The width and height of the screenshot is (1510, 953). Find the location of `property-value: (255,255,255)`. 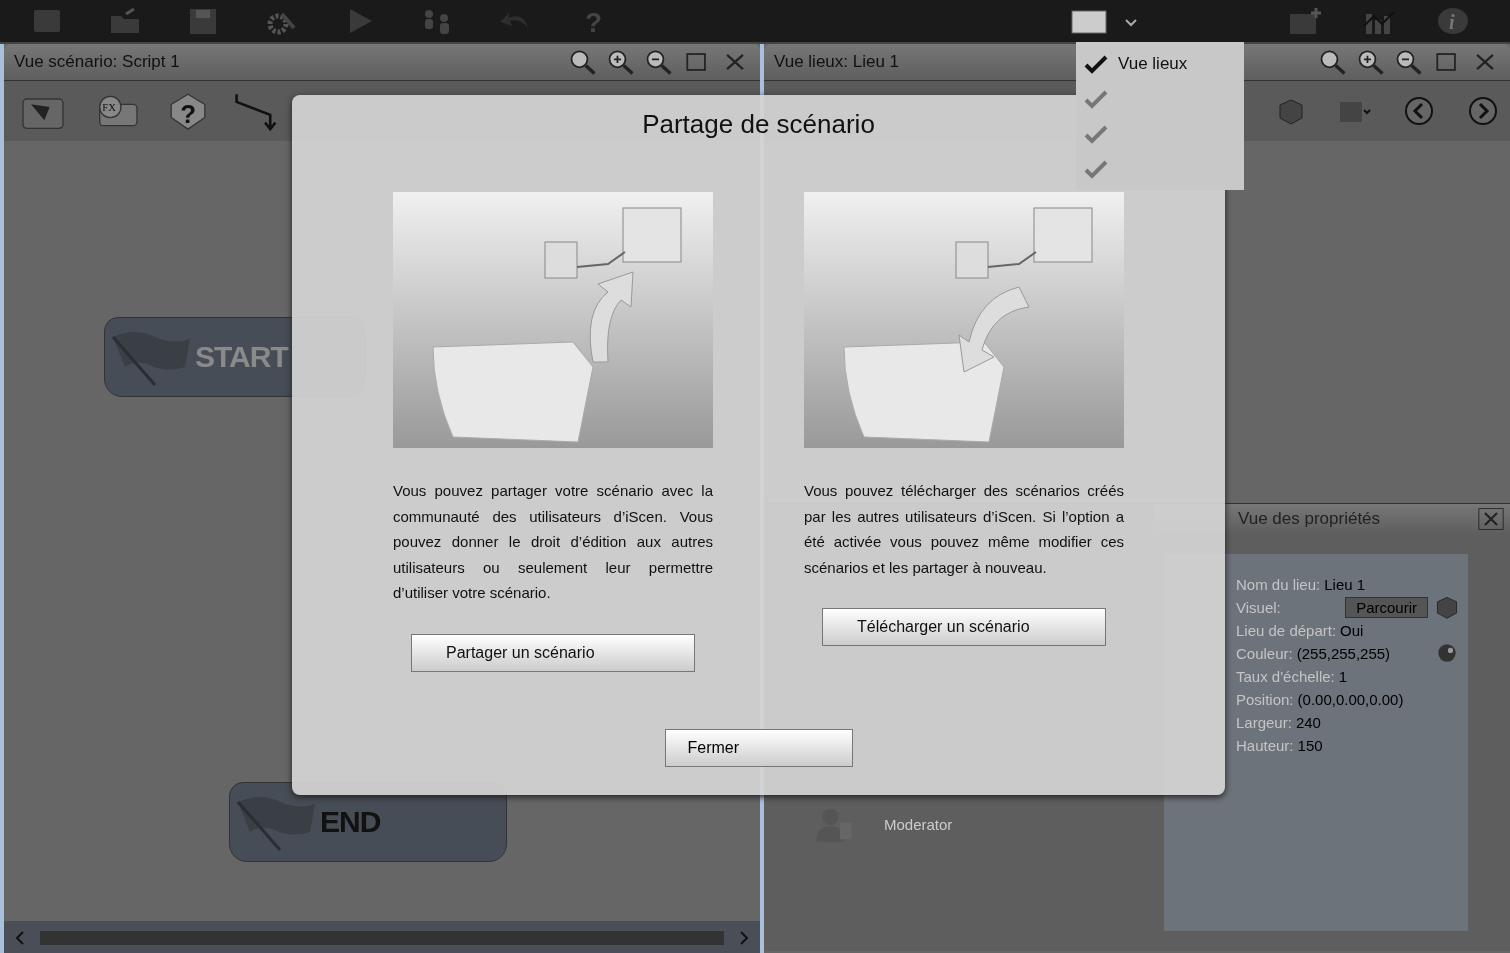

property-value: (255,255,255) is located at coordinates (1343, 653).